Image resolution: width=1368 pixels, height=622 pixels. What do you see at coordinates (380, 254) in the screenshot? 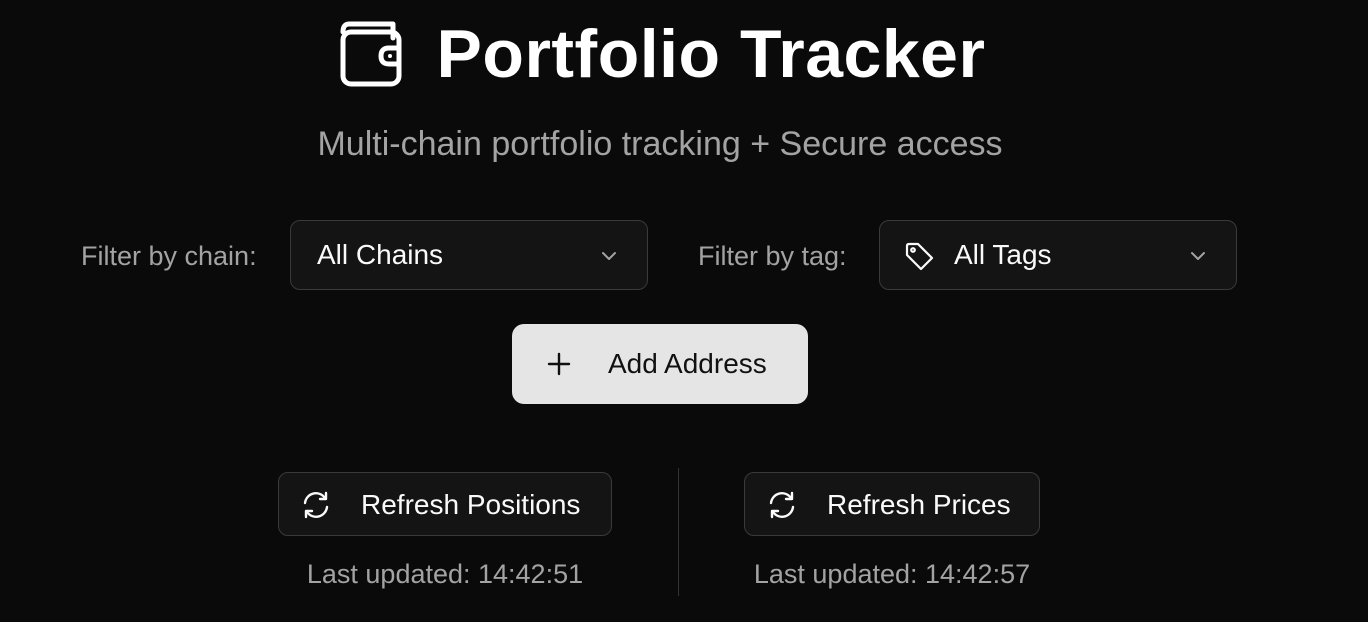
I see `chain-filter-value: All Chains` at bounding box center [380, 254].